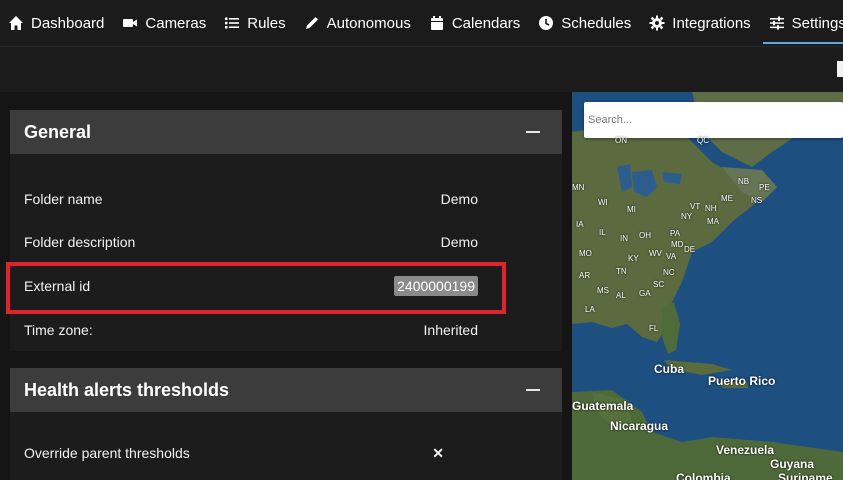 This screenshot has width=843, height=480. I want to click on map-label: IA, so click(580, 224).